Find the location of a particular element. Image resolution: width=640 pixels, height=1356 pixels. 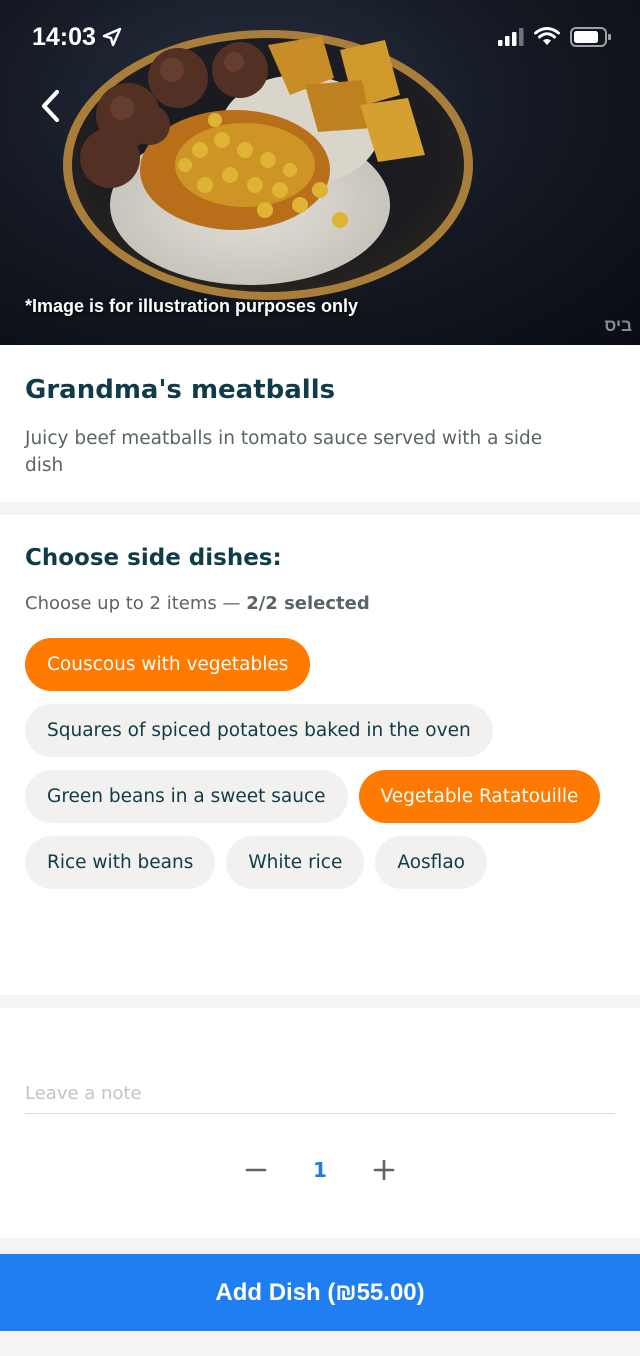

location-arrow-icon is located at coordinates (112, 37).